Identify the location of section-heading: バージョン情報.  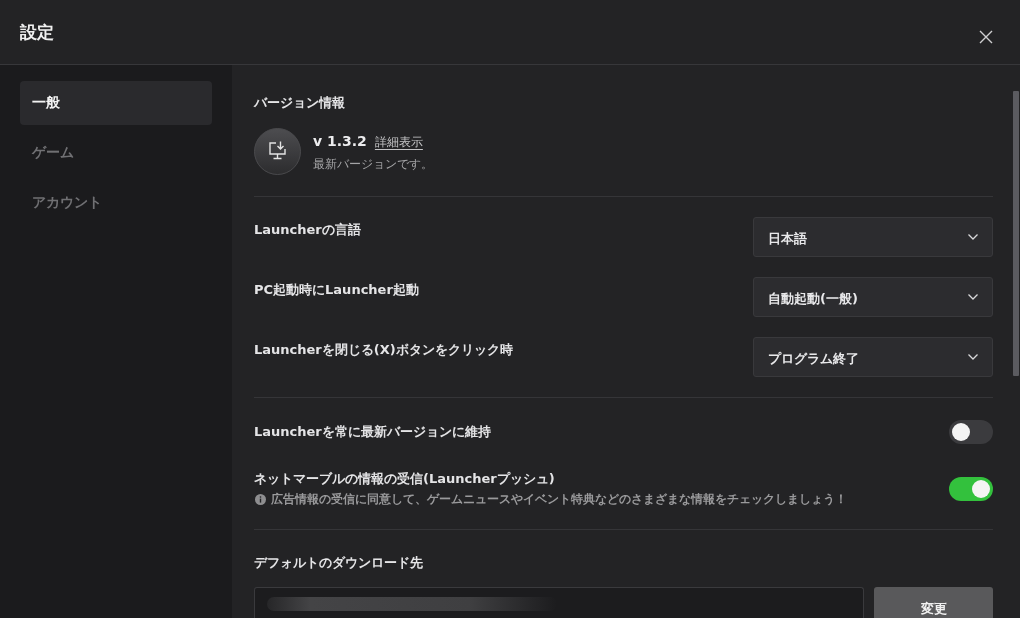
(300, 103).